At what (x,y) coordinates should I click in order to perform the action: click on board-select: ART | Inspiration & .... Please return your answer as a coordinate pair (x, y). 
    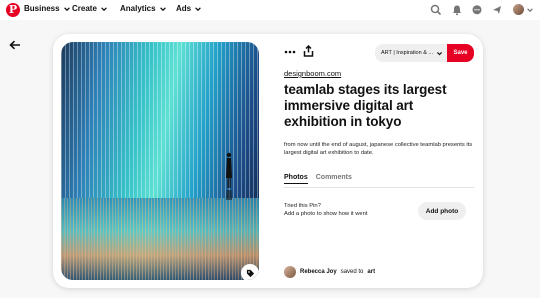
    Looking at the image, I should click on (411, 53).